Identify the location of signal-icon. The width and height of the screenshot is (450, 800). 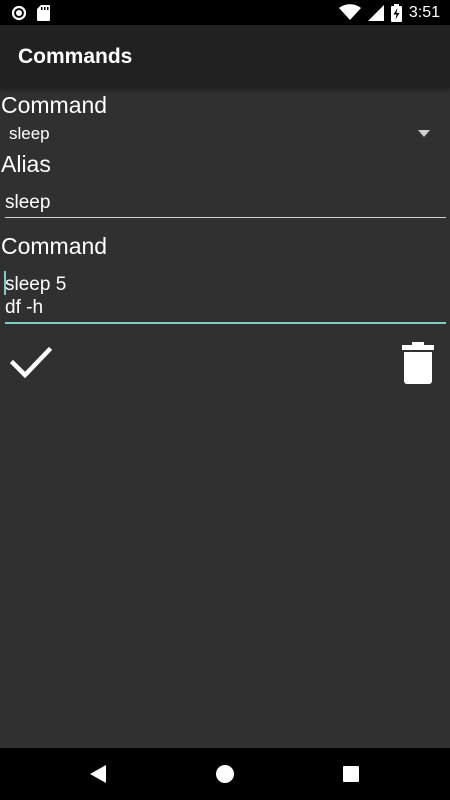
(375, 12).